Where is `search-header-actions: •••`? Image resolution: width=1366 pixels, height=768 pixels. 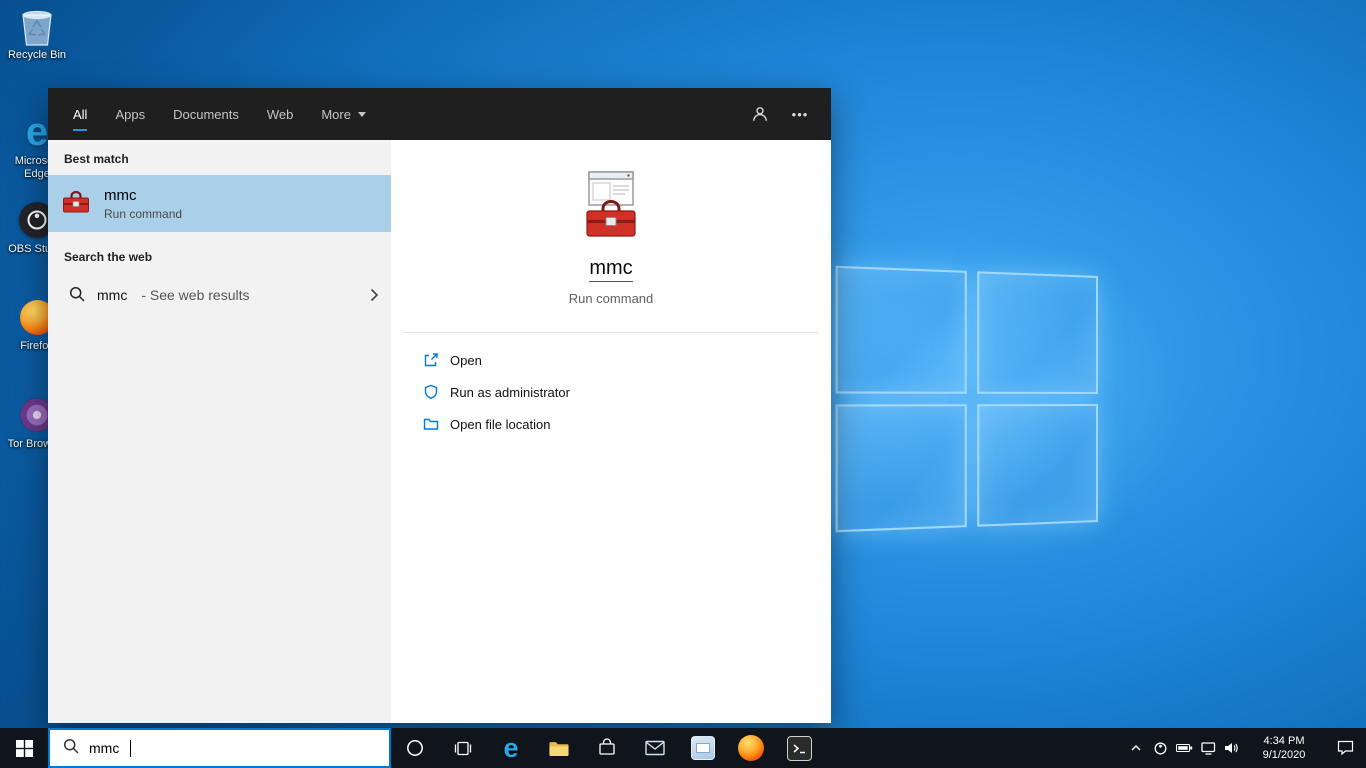 search-header-actions: ••• is located at coordinates (787, 114).